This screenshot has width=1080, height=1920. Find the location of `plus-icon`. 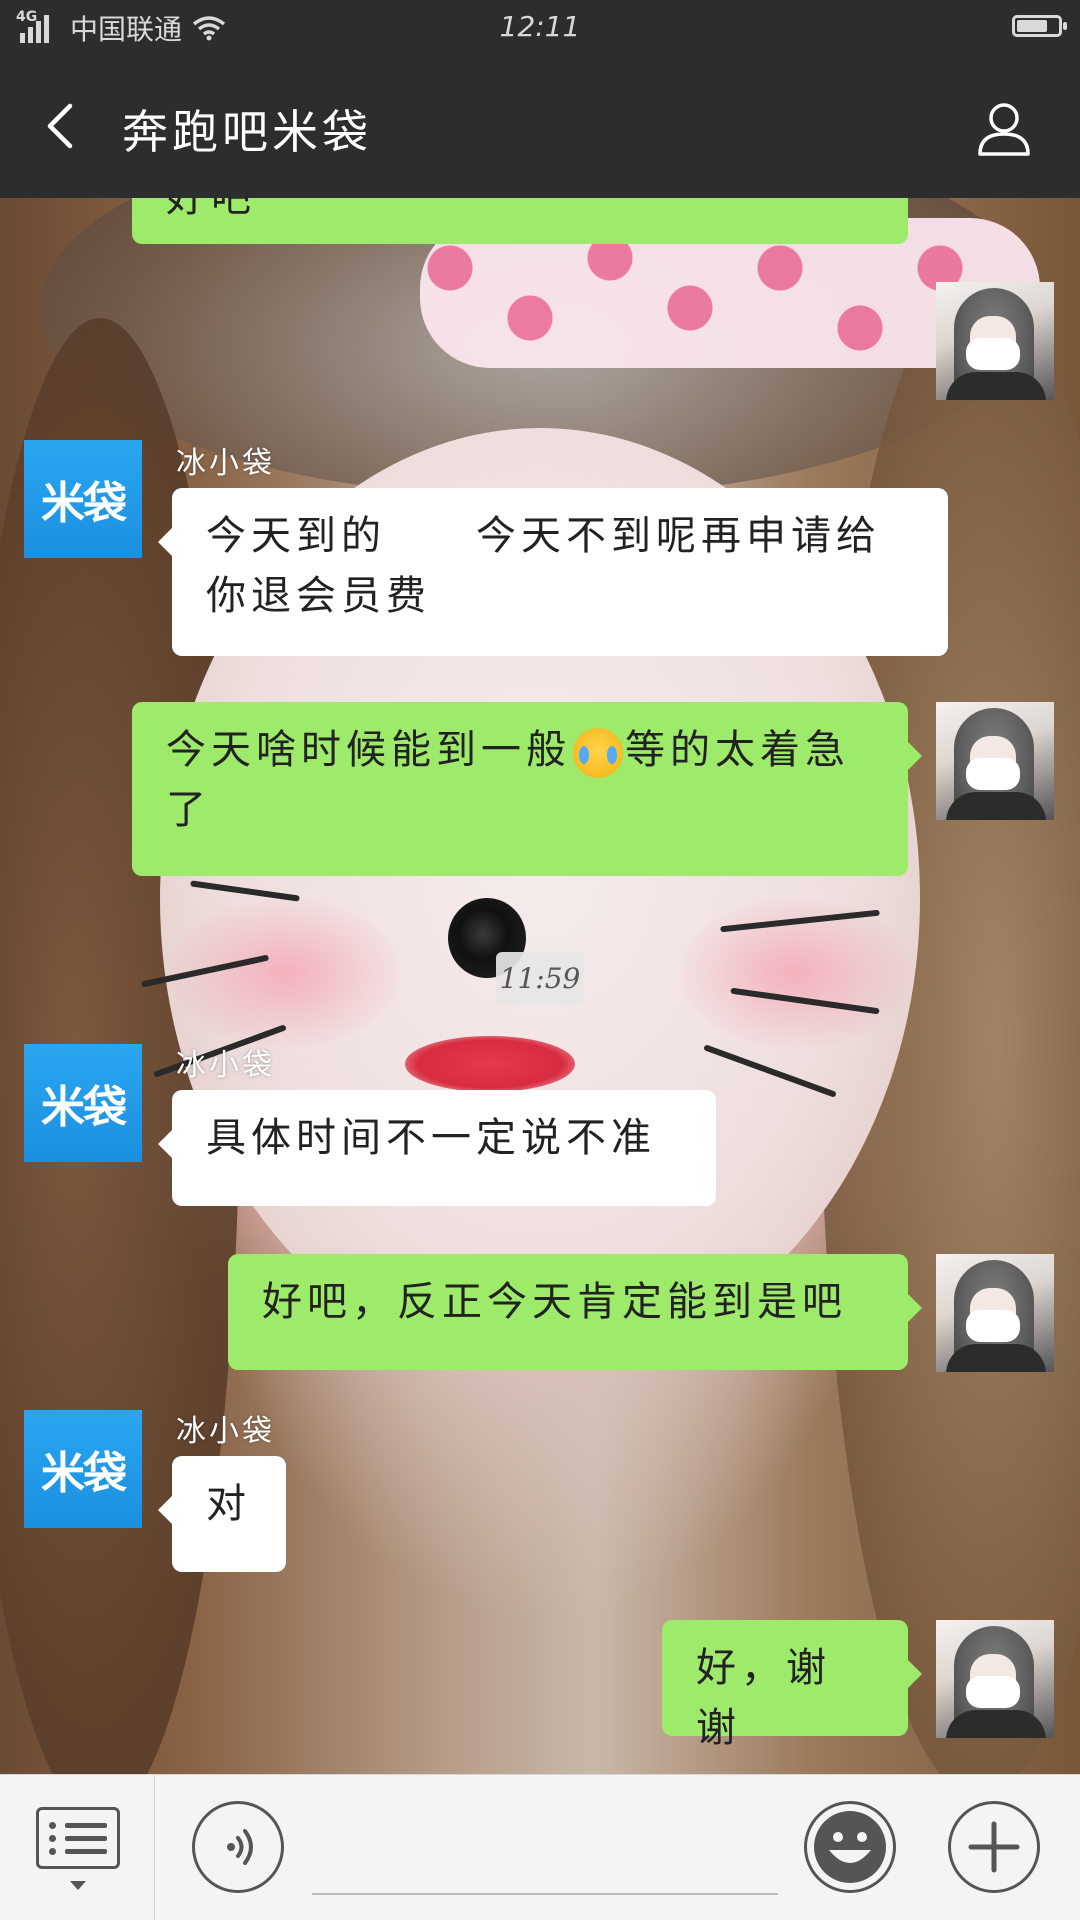

plus-icon is located at coordinates (994, 1847).